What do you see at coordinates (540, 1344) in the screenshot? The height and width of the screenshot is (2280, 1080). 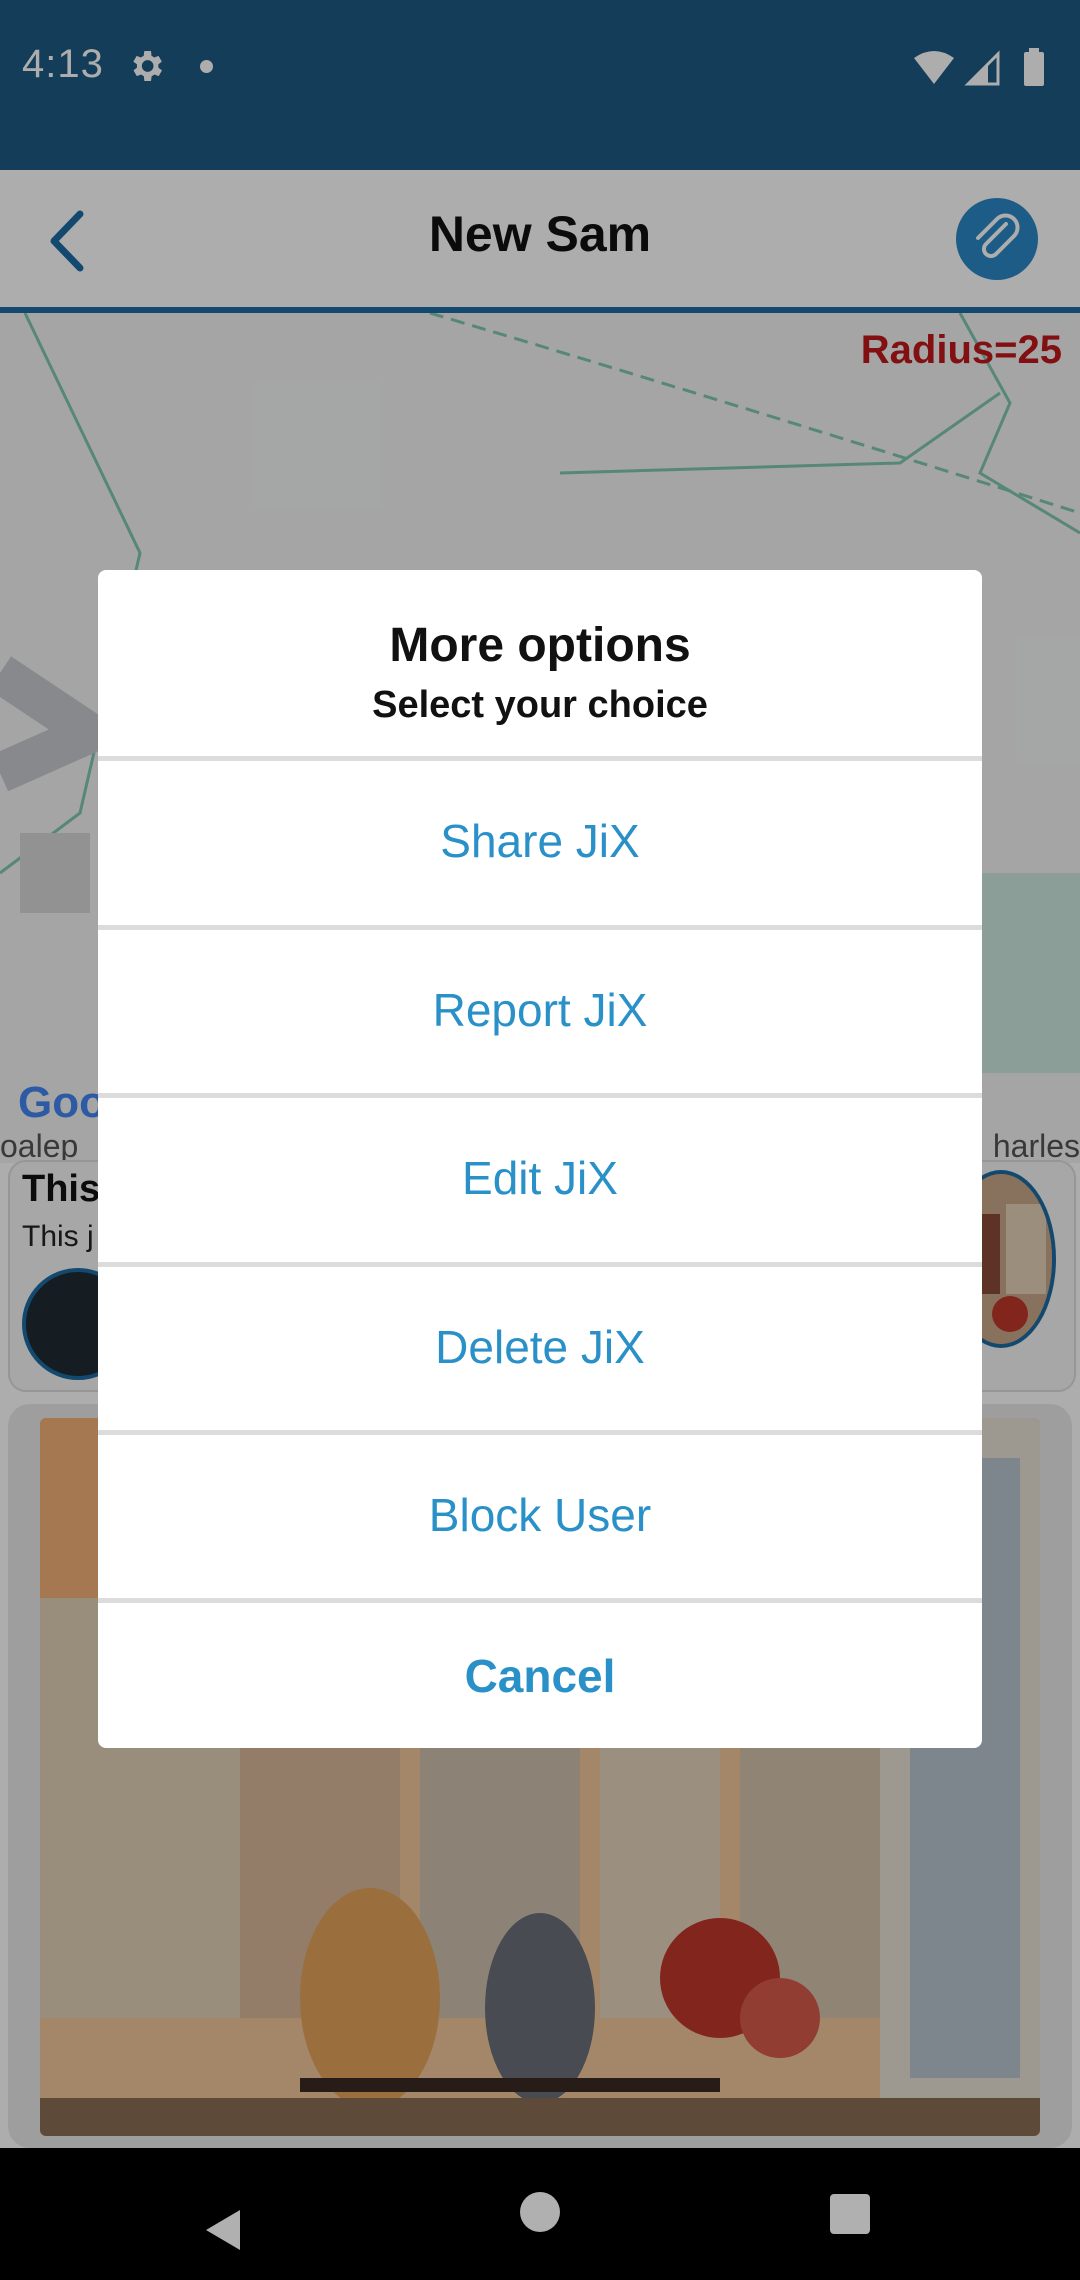 I see `delete-jix-button: Delete JiX` at bounding box center [540, 1344].